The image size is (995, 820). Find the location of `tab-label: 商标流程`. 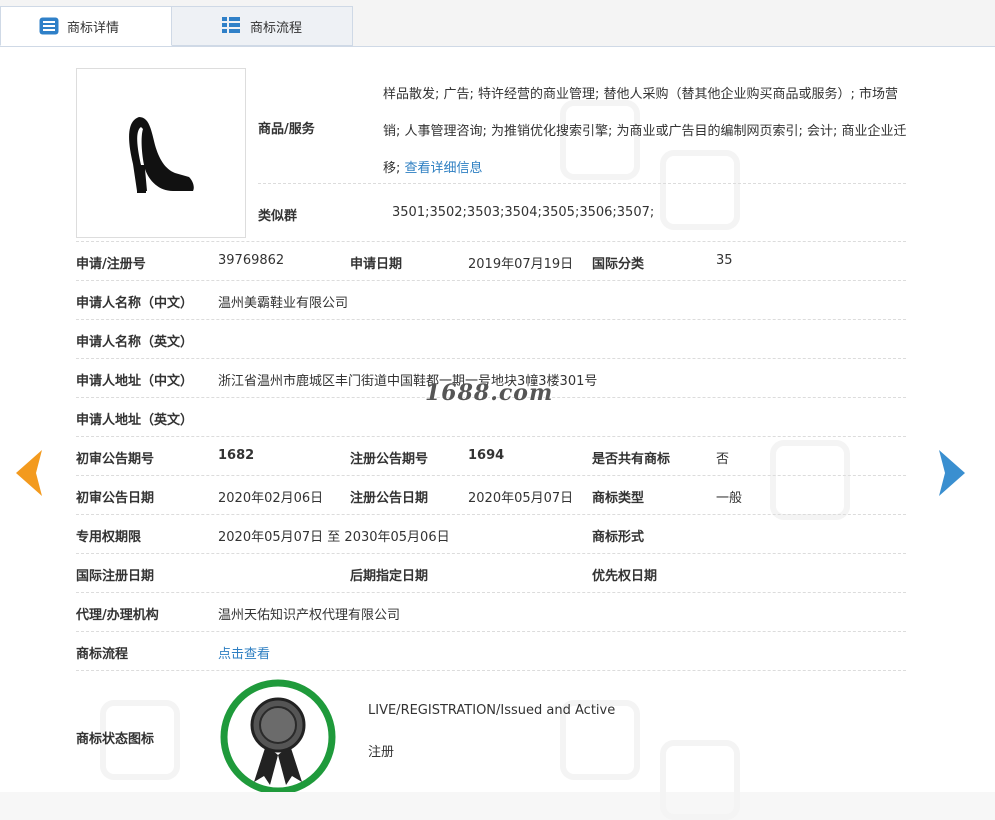

tab-label: 商标流程 is located at coordinates (276, 28).